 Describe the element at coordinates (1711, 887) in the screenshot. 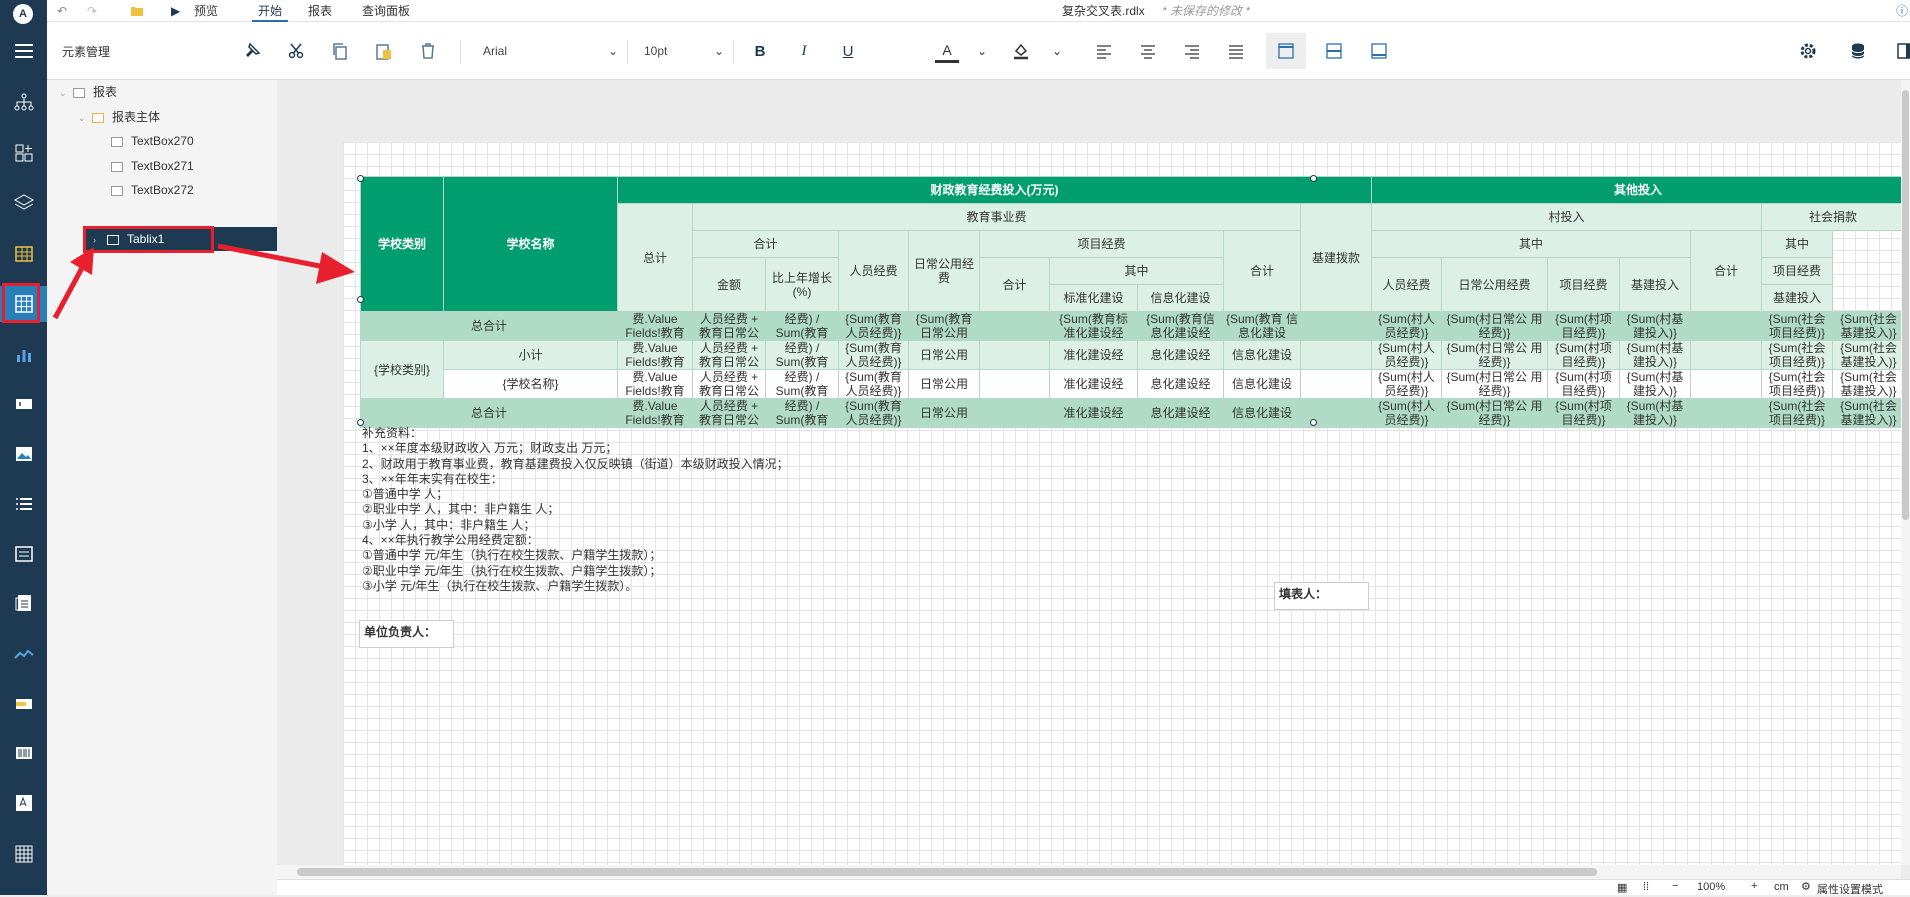

I see `zoom-level: 100%` at that location.